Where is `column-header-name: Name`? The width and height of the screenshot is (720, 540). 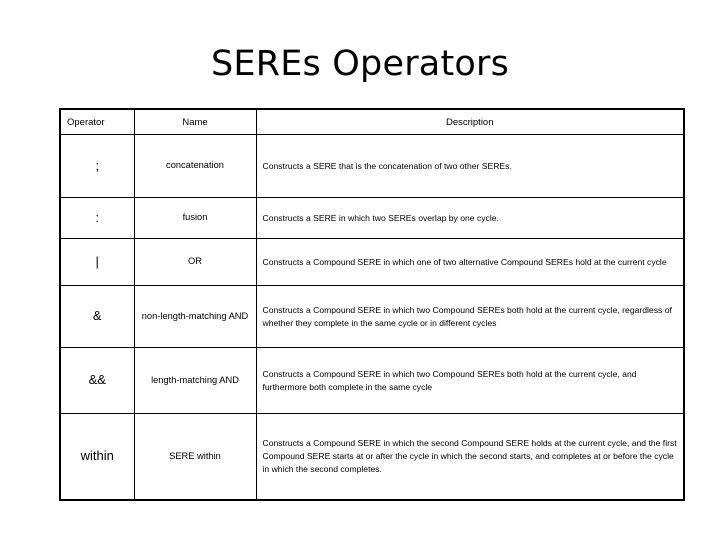
column-header-name: Name is located at coordinates (195, 121).